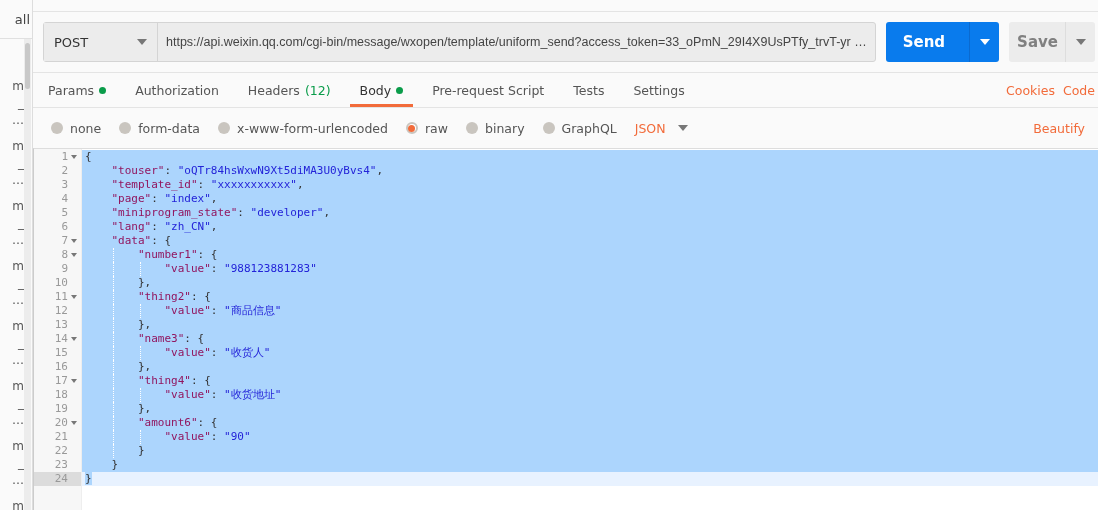  I want to click on code-line: "value": "90", so click(207, 436).